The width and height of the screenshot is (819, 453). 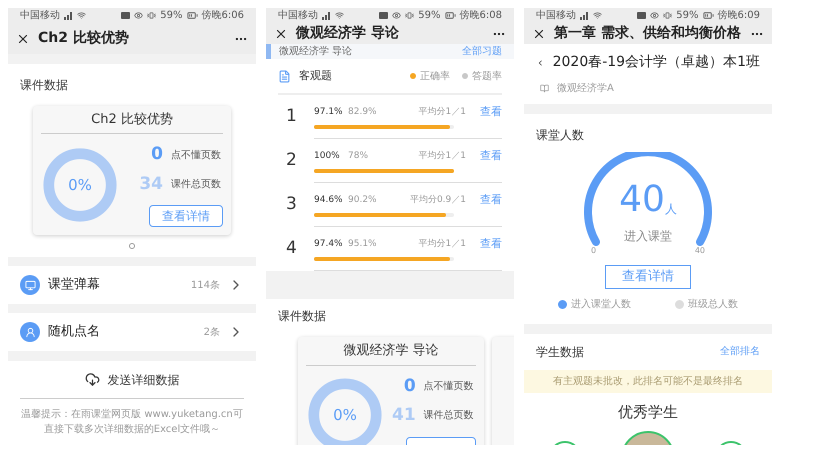 What do you see at coordinates (291, 248) in the screenshot?
I see `question-number: 4` at bounding box center [291, 248].